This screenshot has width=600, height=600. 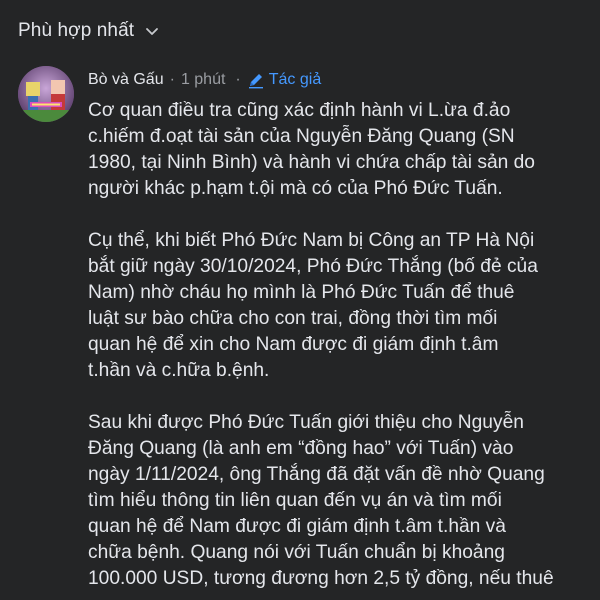 I want to click on sort-label: Phù hợp nhất, so click(x=76, y=30).